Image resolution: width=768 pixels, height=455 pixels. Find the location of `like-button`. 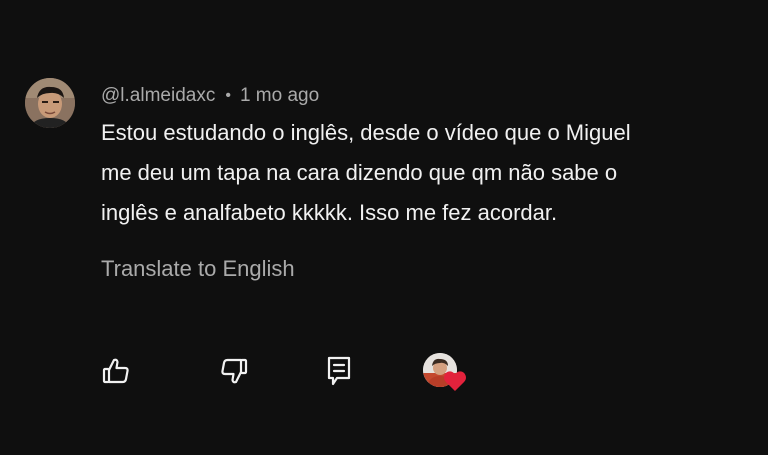

like-button is located at coordinates (116, 371).